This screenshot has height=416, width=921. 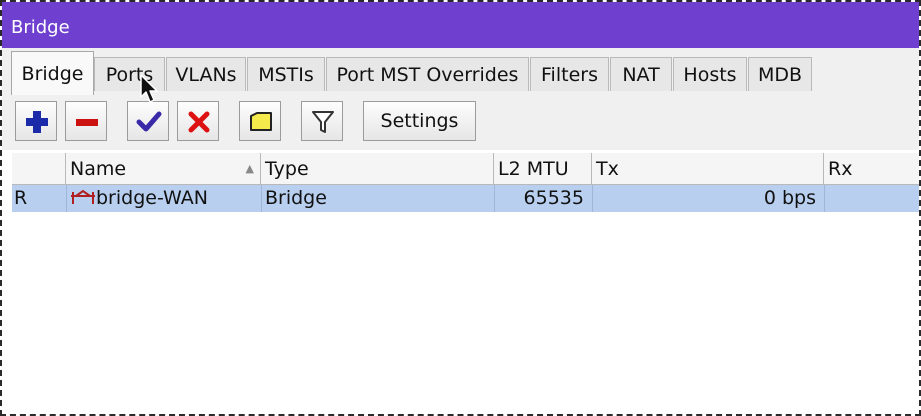 I want to click on row-rx, so click(x=873, y=198).